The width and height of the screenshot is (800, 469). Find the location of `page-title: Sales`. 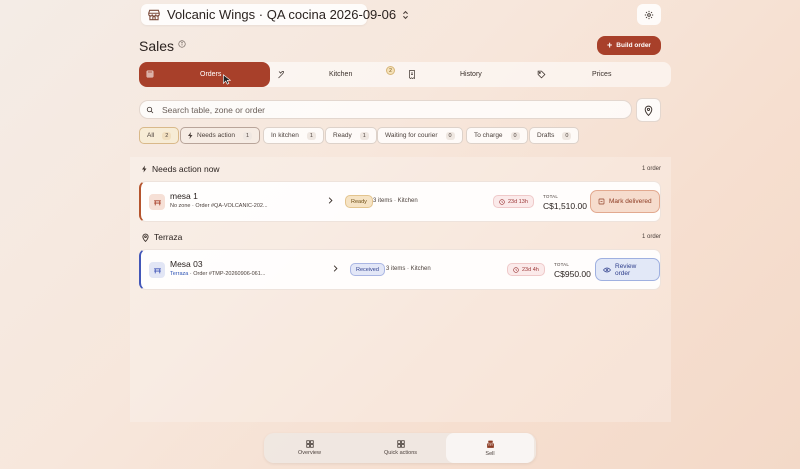

page-title: Sales is located at coordinates (157, 46).